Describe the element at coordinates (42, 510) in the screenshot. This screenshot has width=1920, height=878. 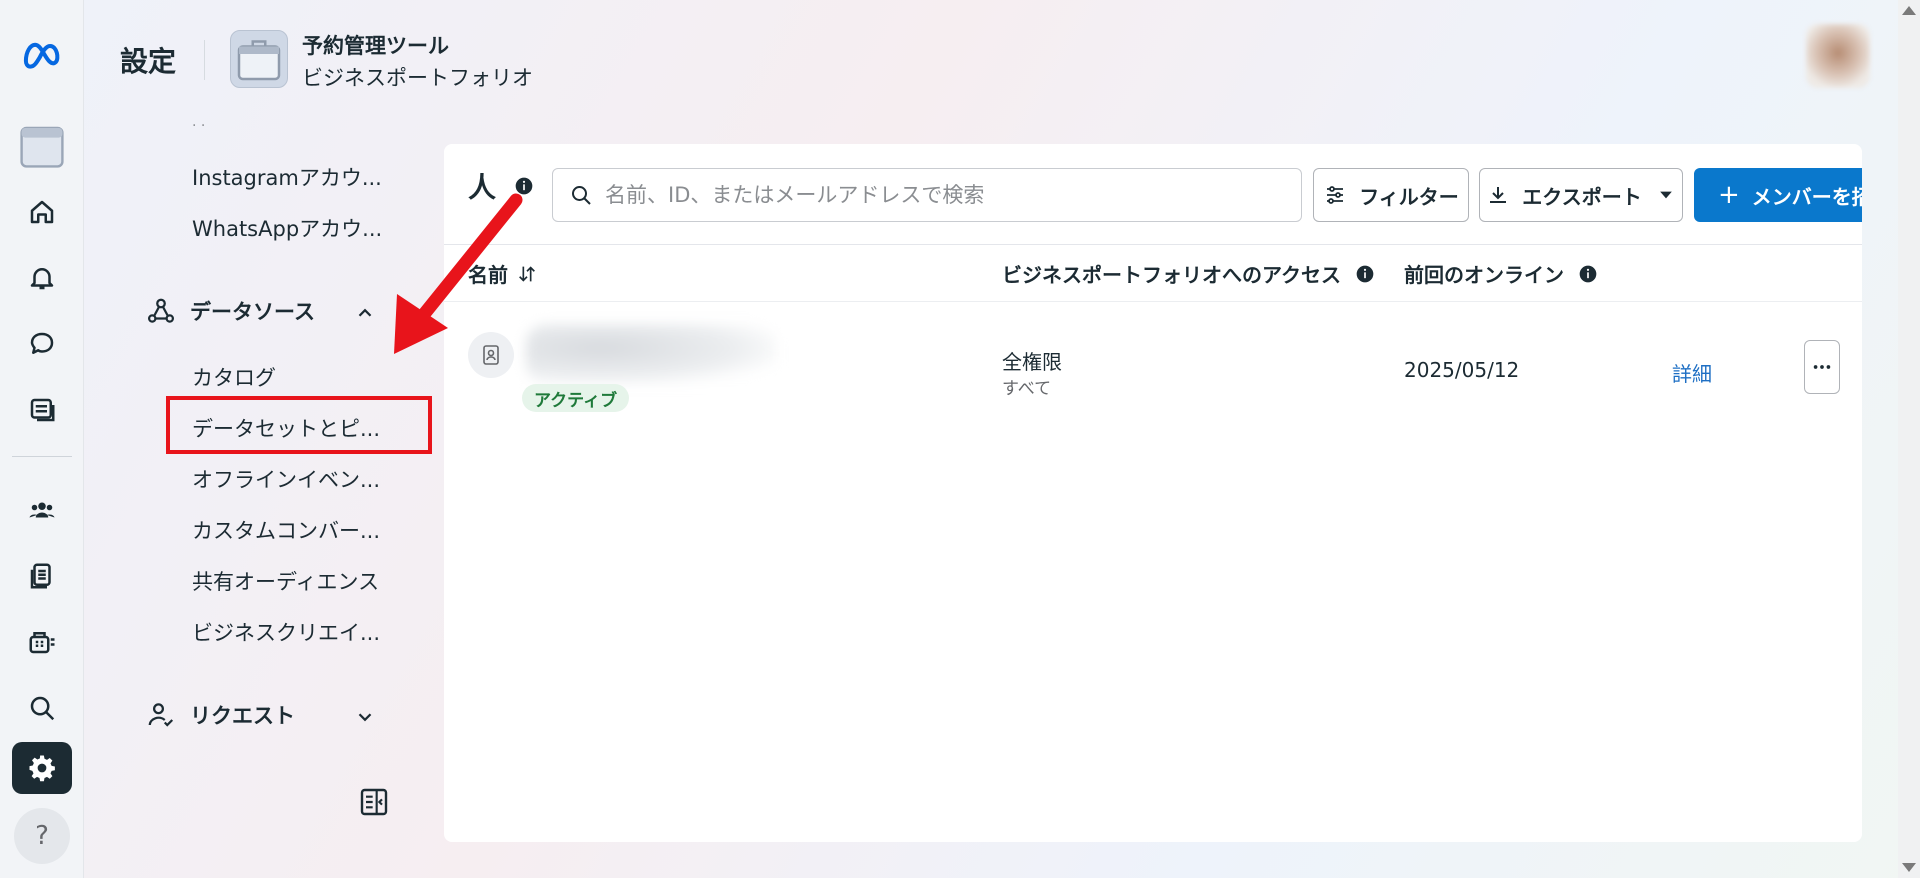
I see `people-icon` at that location.